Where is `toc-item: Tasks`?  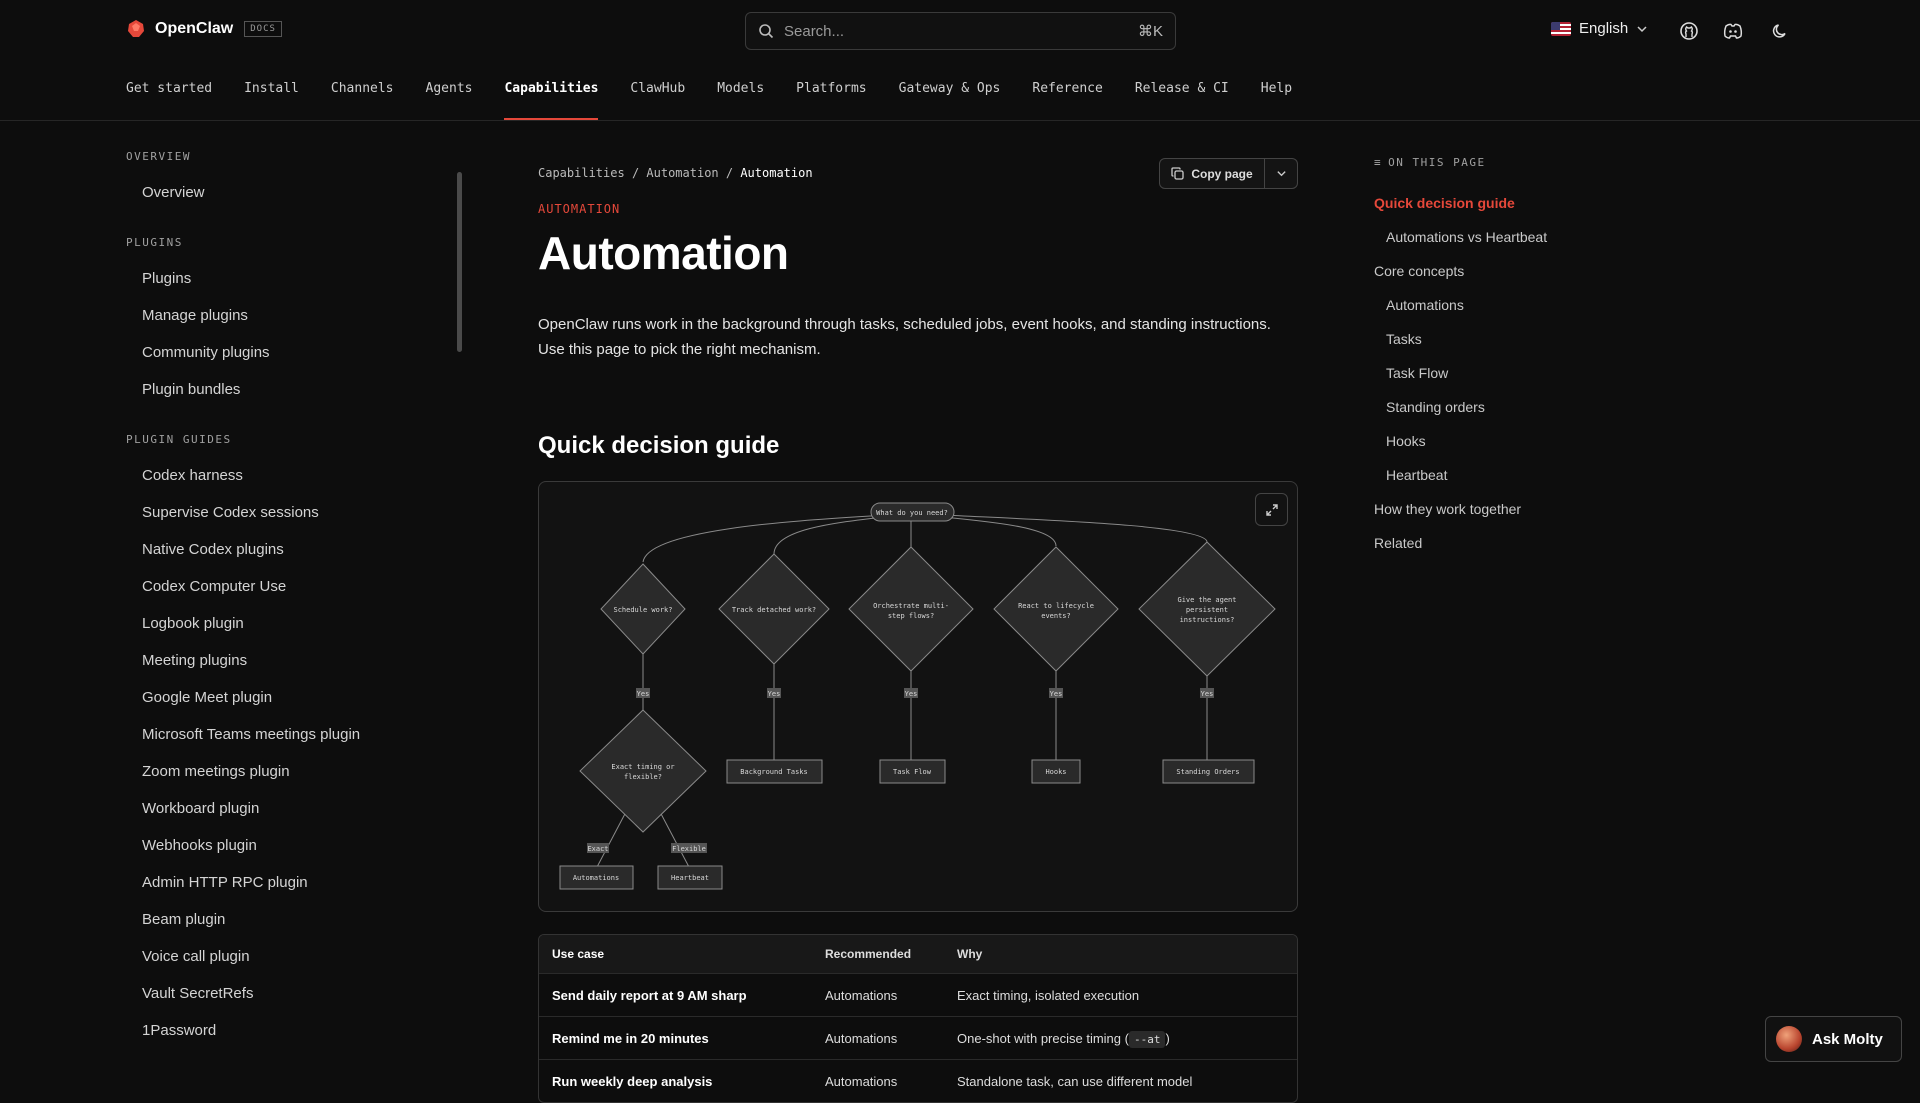 toc-item: Tasks is located at coordinates (1534, 339).